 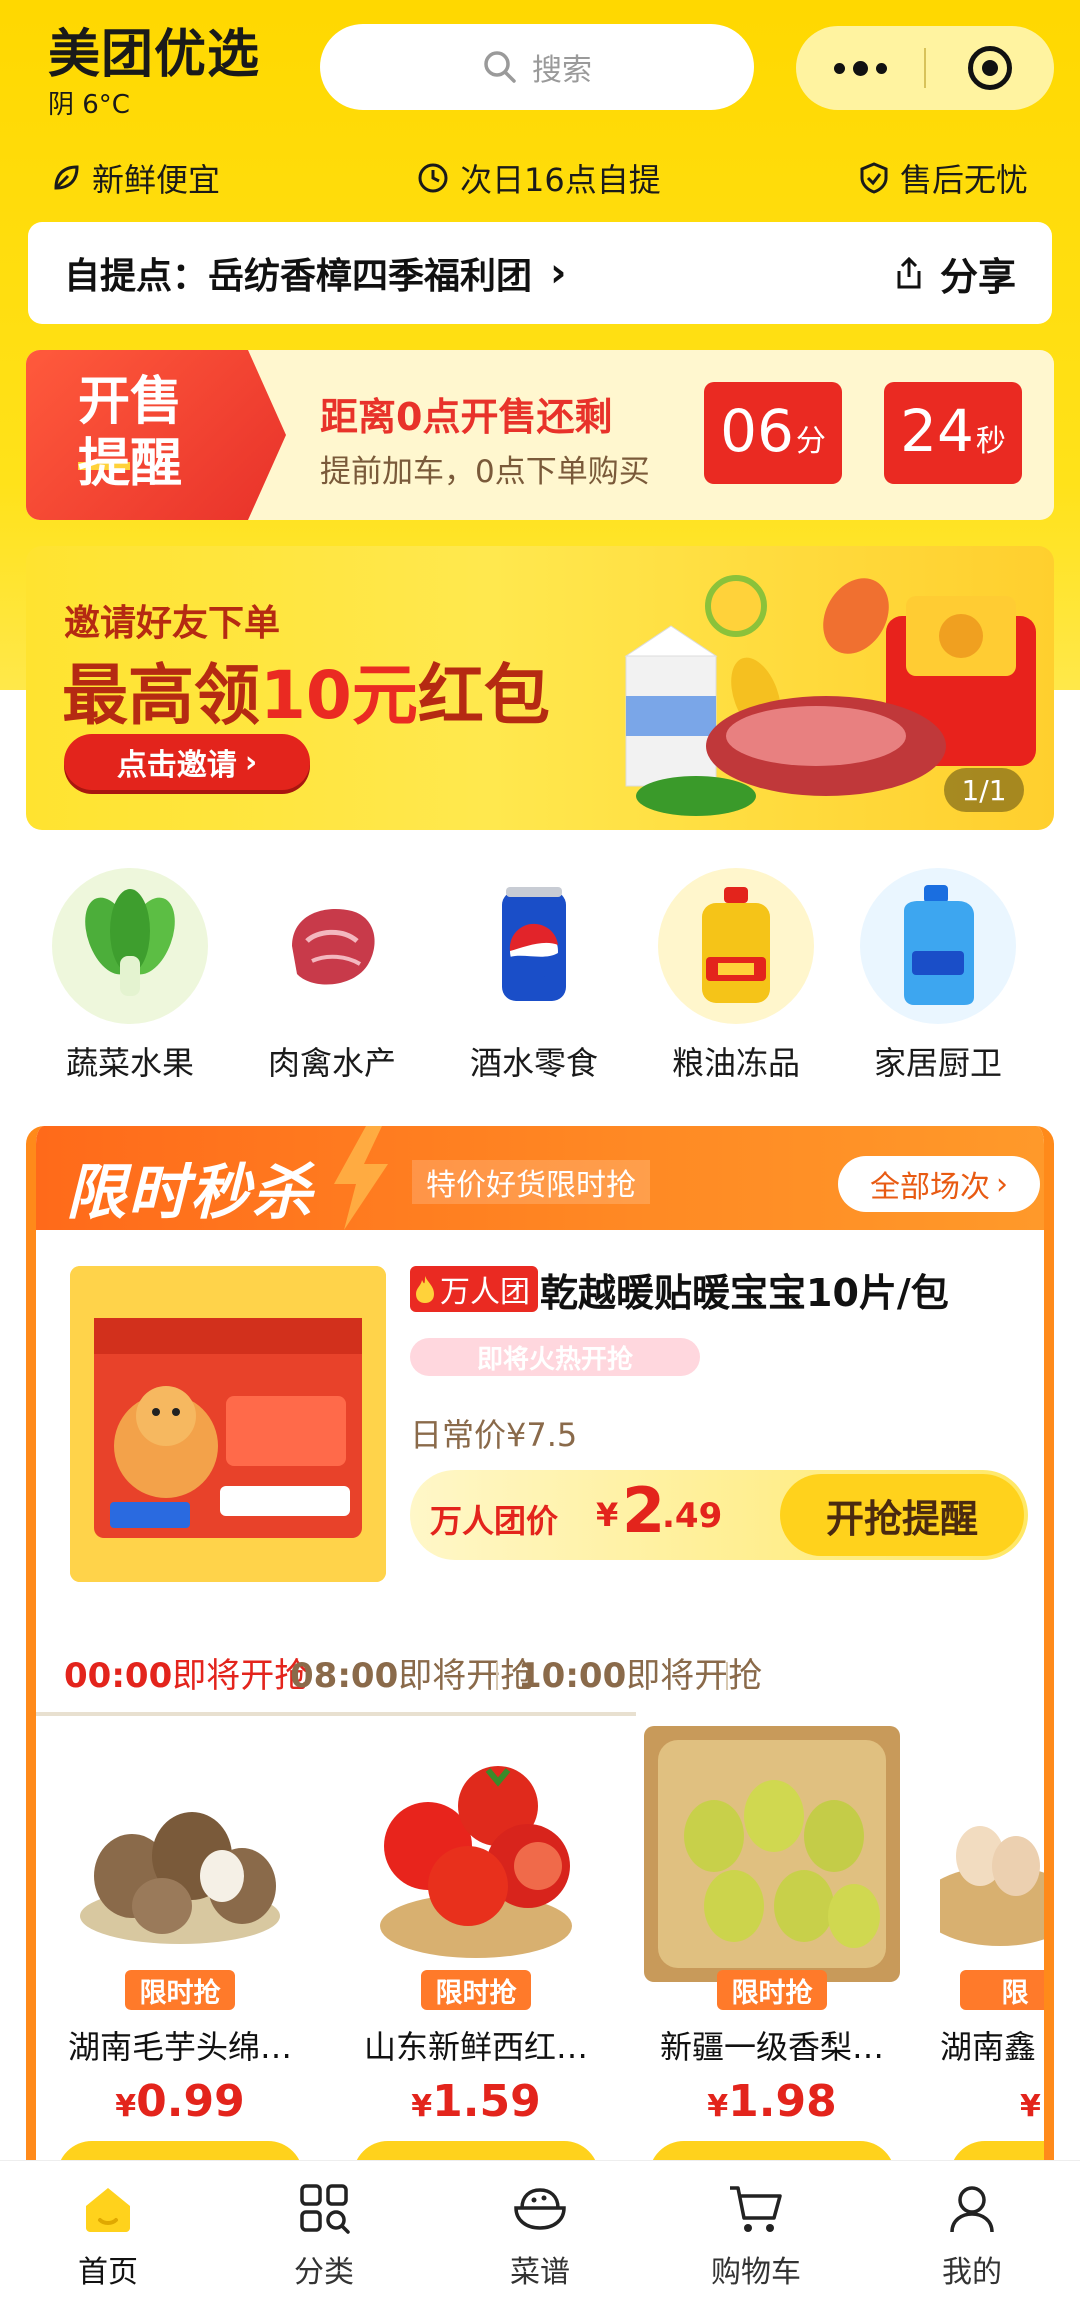 I want to click on flash-sale-header: 限时秒杀 特价好货限时抢 全部场次 ›, so click(x=540, y=1178).